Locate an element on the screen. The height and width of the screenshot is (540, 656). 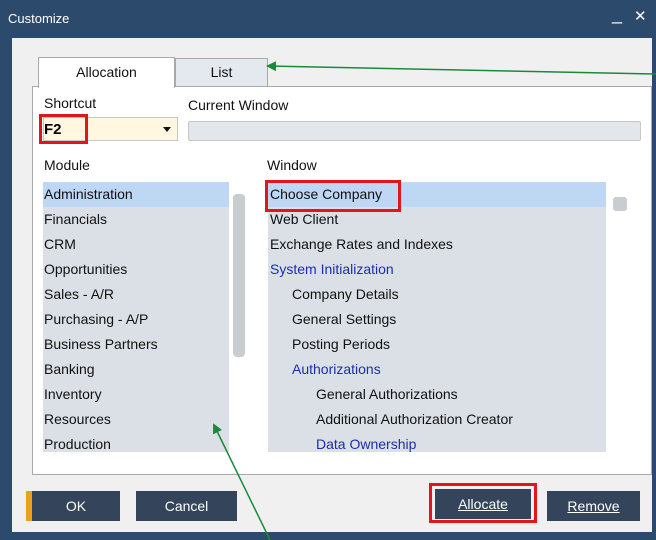
module-item: Production is located at coordinates (136, 442).